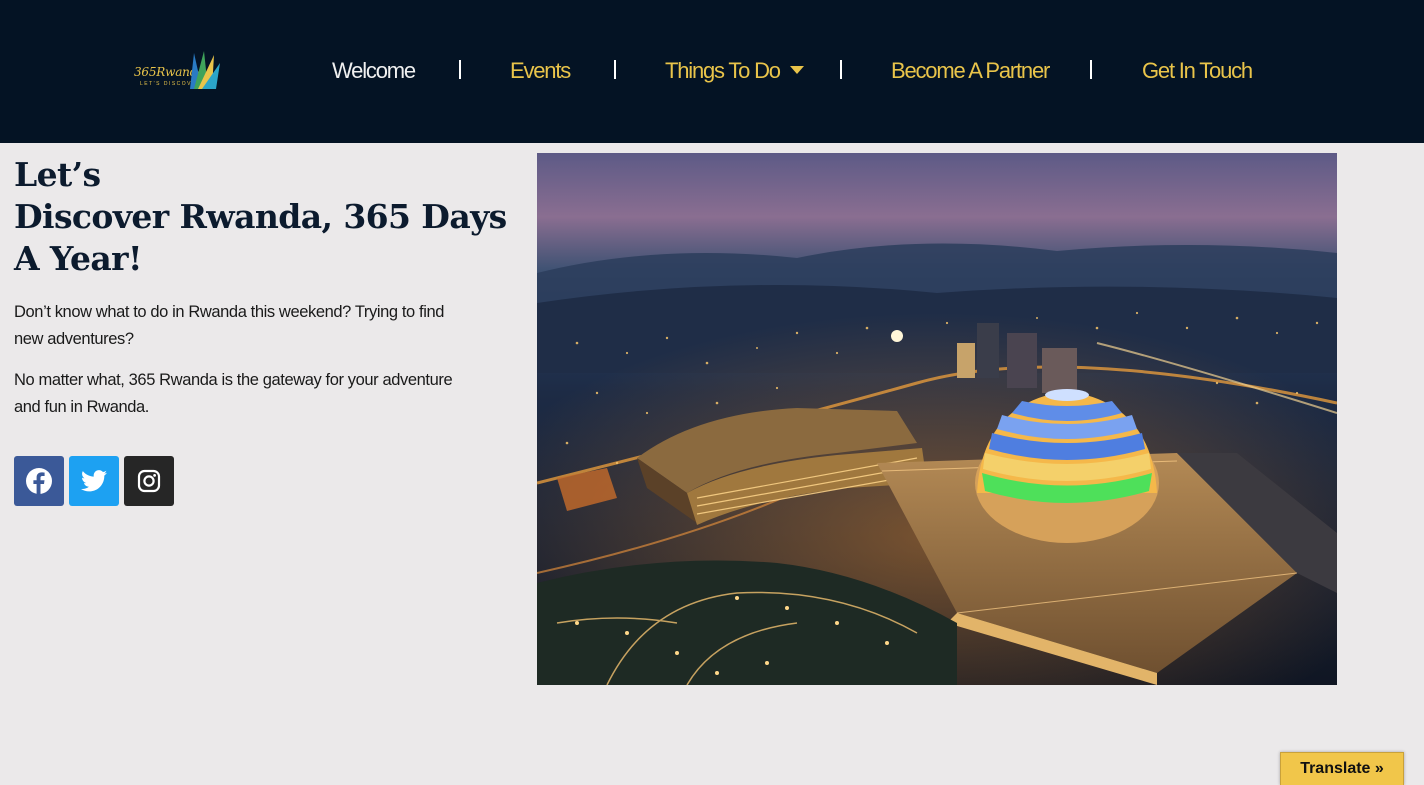  I want to click on twitter-icon, so click(94, 481).